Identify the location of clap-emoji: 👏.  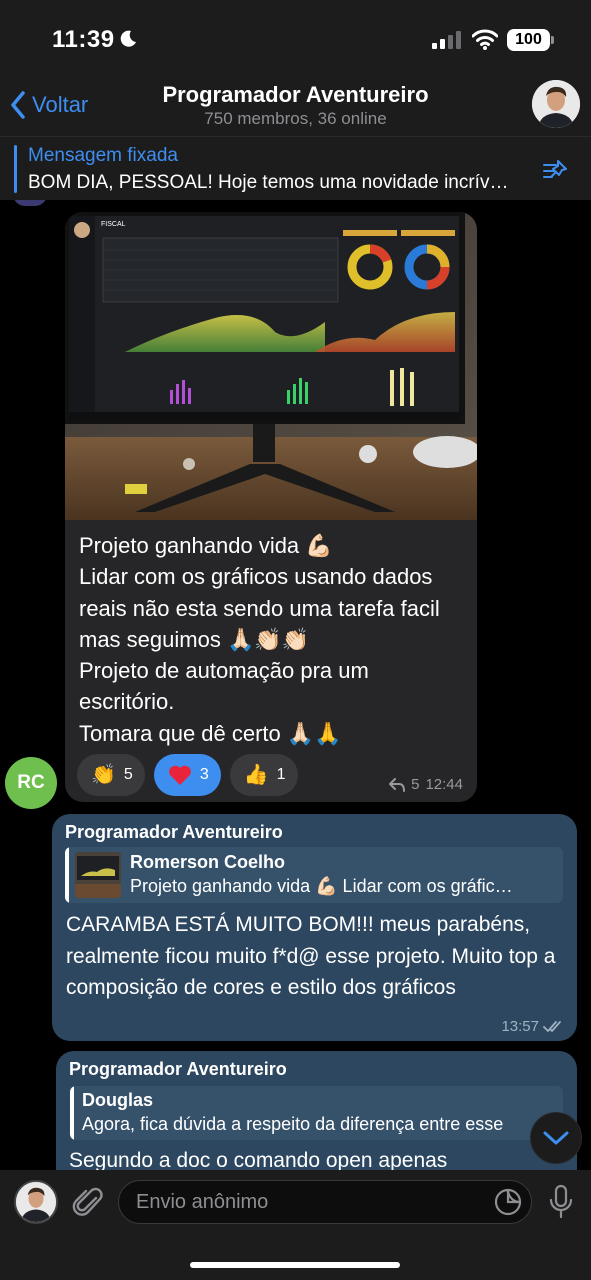
(103, 775).